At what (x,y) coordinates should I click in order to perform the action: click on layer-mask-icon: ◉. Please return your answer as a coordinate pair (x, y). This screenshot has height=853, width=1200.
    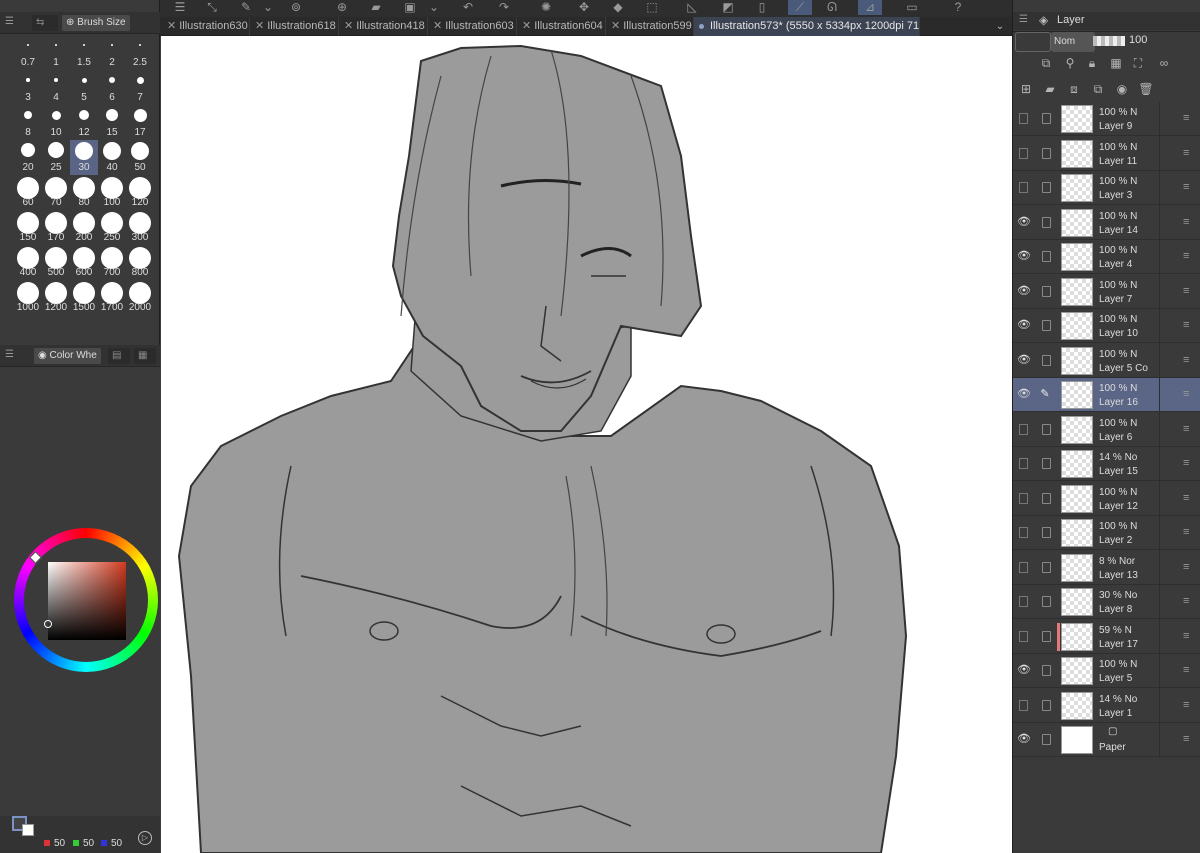
    Looking at the image, I should click on (1122, 89).